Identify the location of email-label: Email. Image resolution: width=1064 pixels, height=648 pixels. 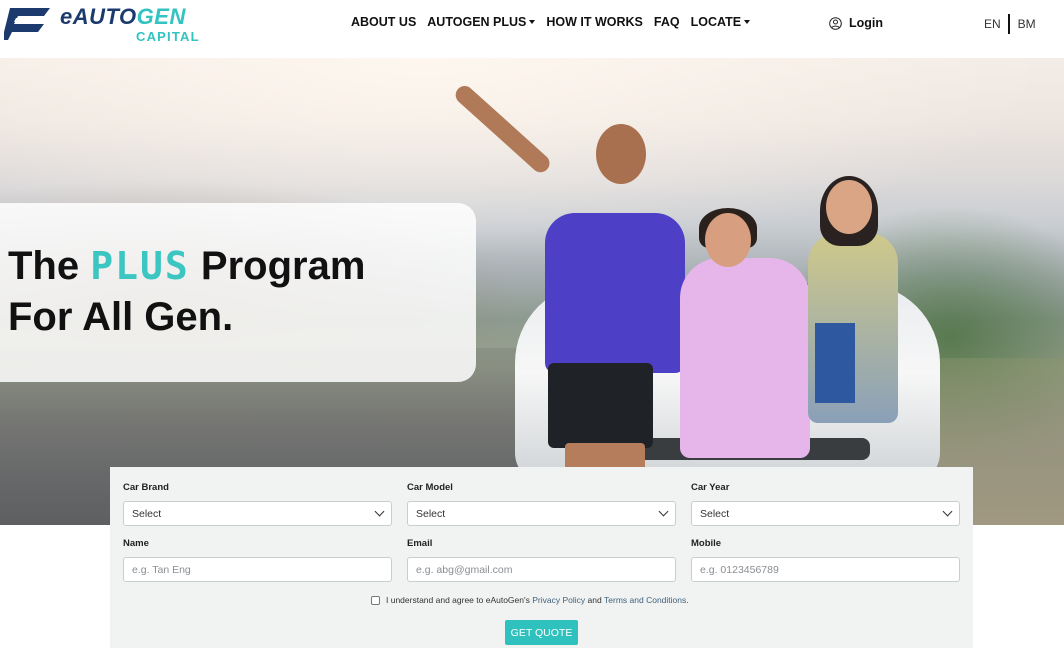
(420, 543).